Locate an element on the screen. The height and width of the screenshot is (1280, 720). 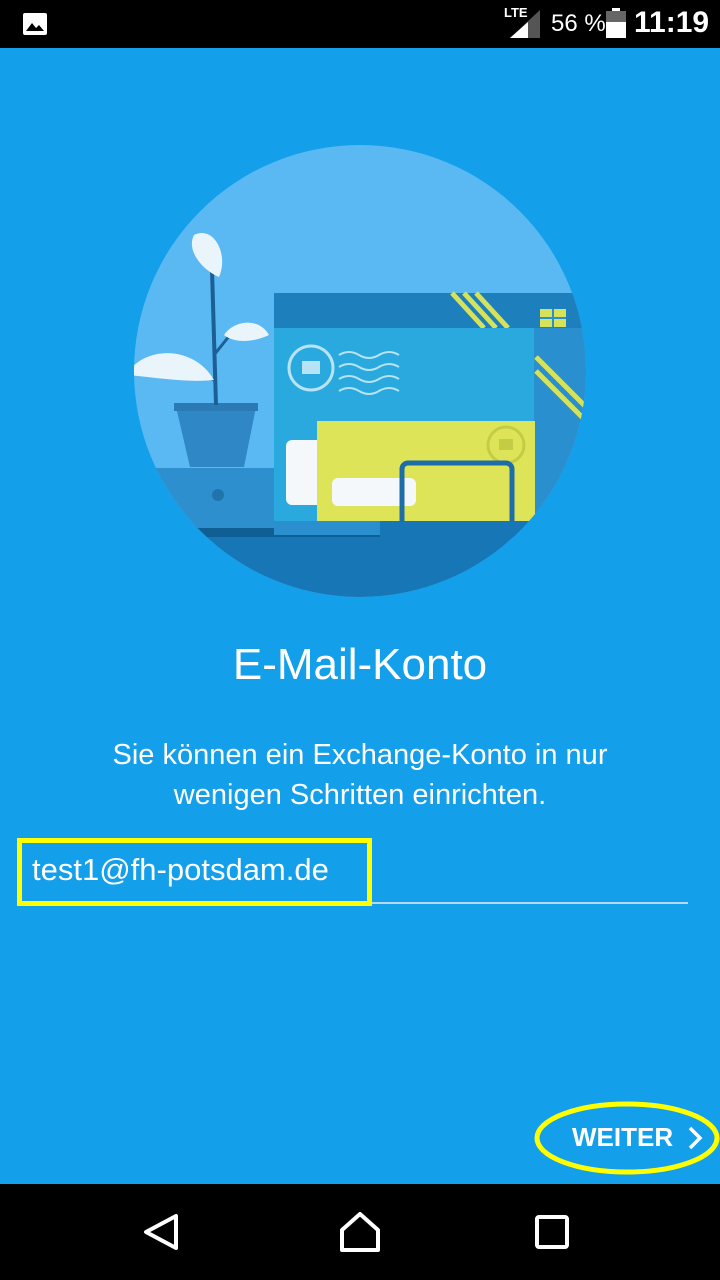
image-icon is located at coordinates (35, 24).